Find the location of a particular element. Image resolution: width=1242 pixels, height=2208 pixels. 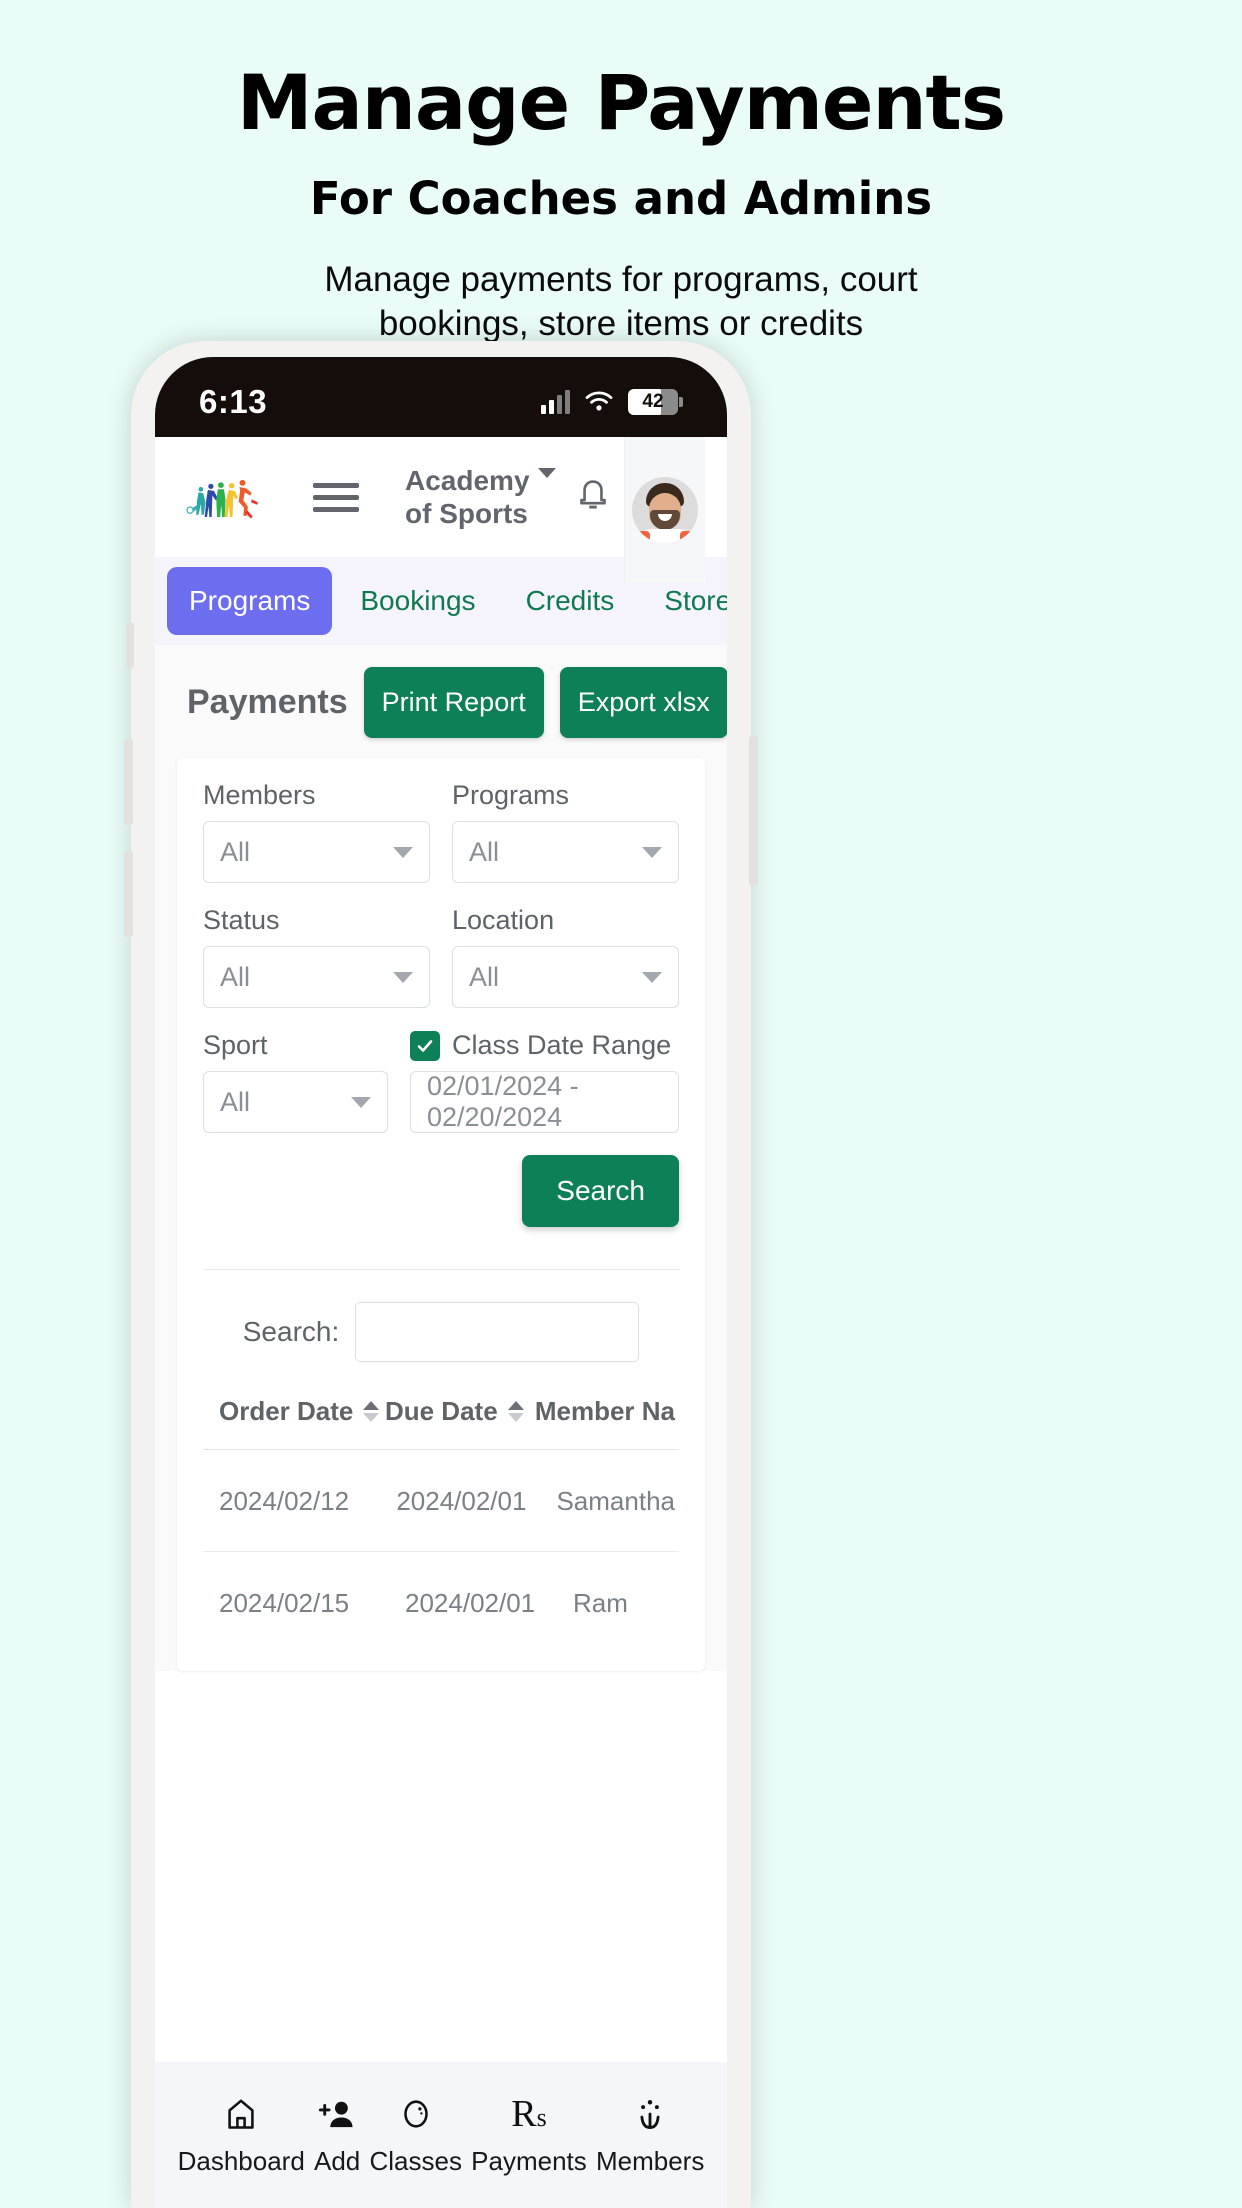

column-header-order-date: Order Date is located at coordinates (302, 1411).